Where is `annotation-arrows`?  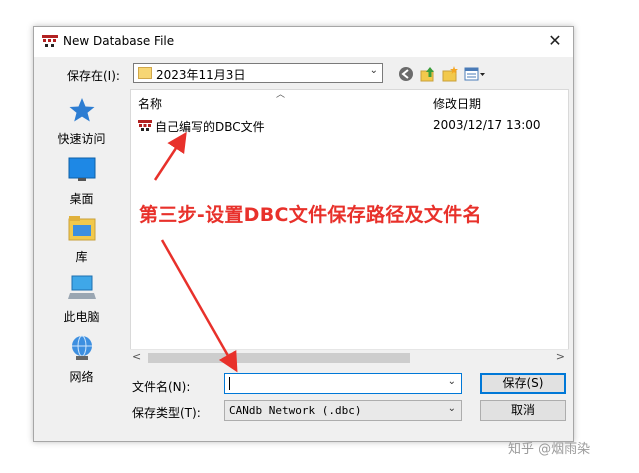 annotation-arrows is located at coordinates (195, 252).